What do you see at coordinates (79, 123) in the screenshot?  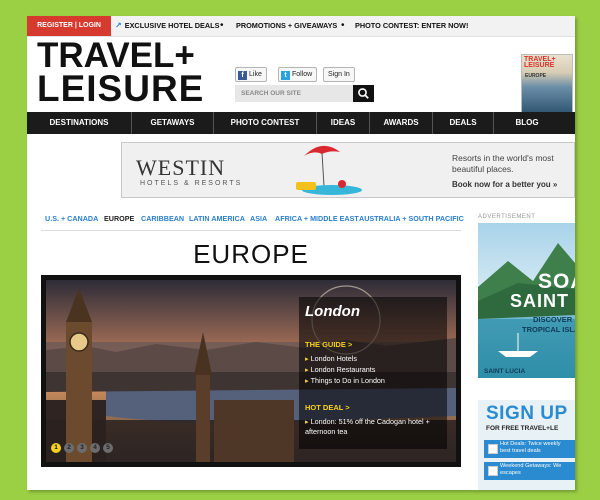 I see `nav-item-destinations: DESTINATIONS` at bounding box center [79, 123].